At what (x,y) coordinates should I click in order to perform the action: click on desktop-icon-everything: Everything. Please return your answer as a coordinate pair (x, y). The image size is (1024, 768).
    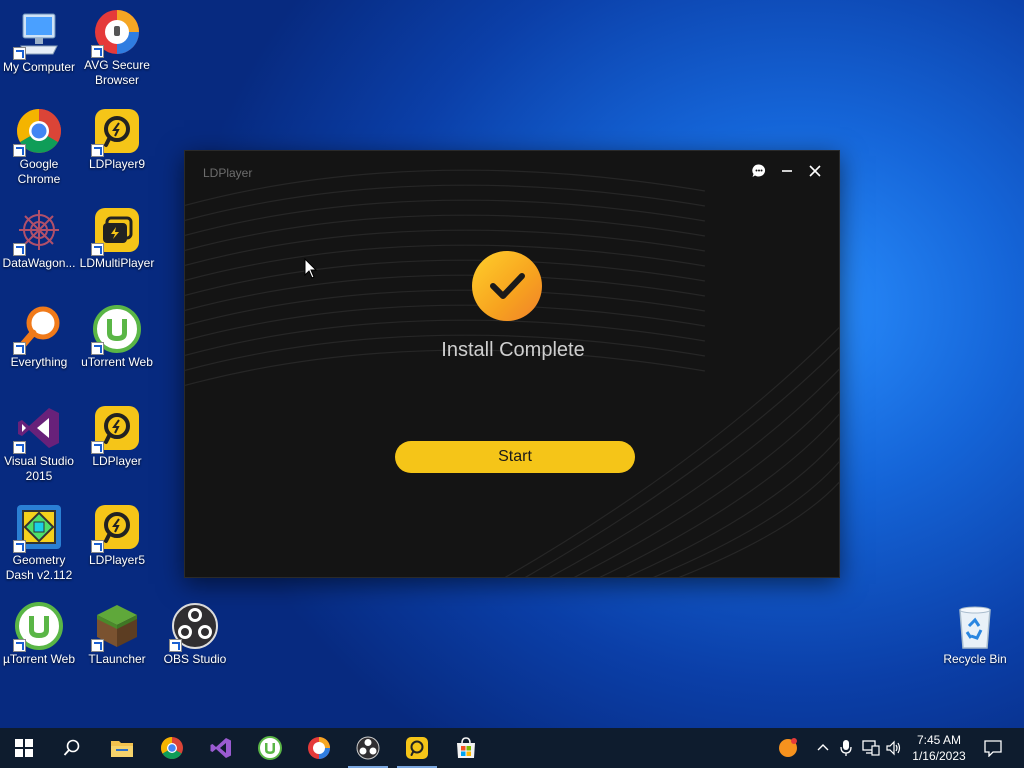
    Looking at the image, I should click on (39, 337).